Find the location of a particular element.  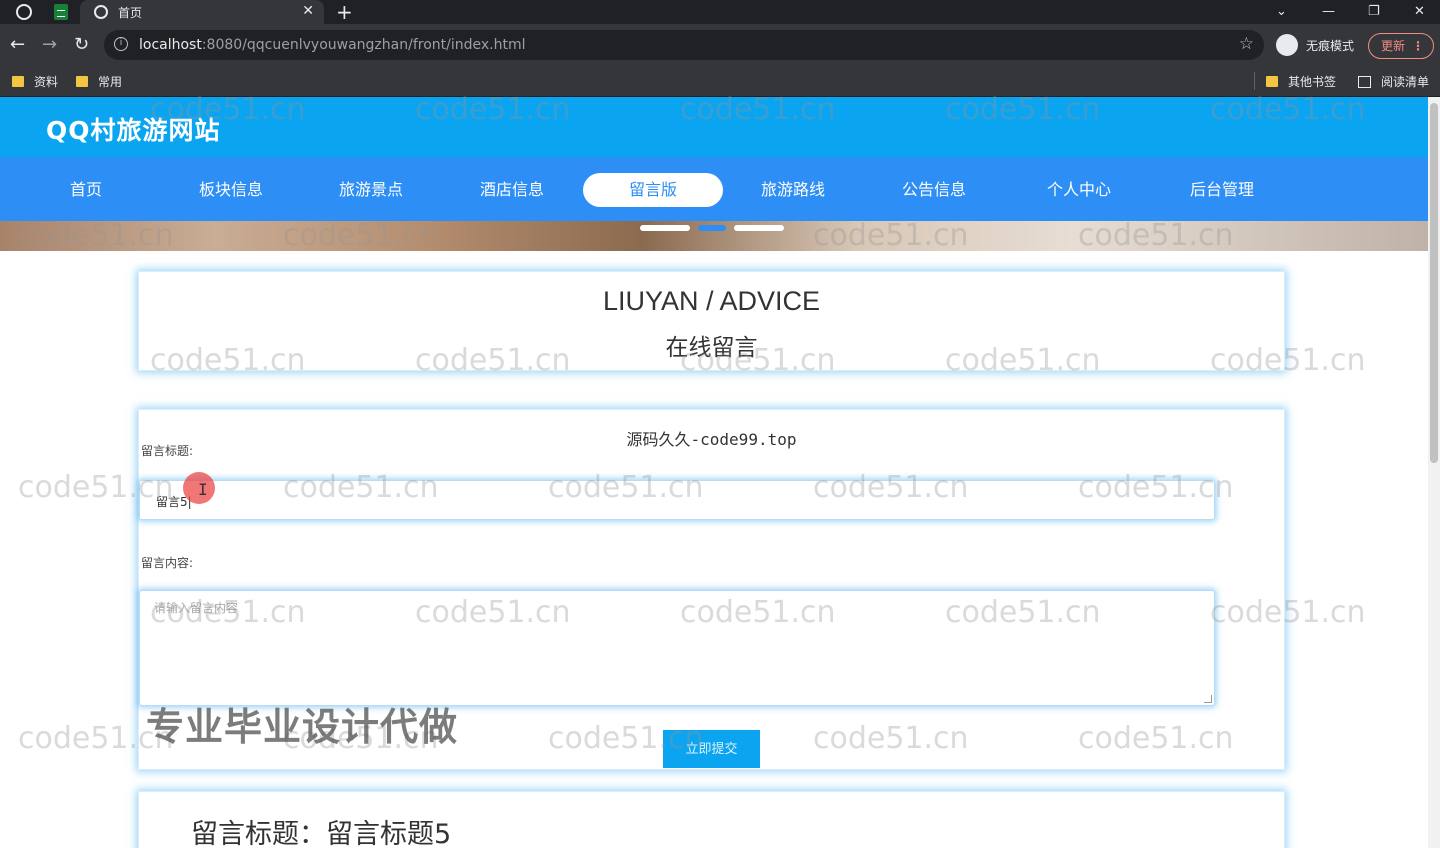

bookmark-label: 阅读清单 is located at coordinates (1405, 82).